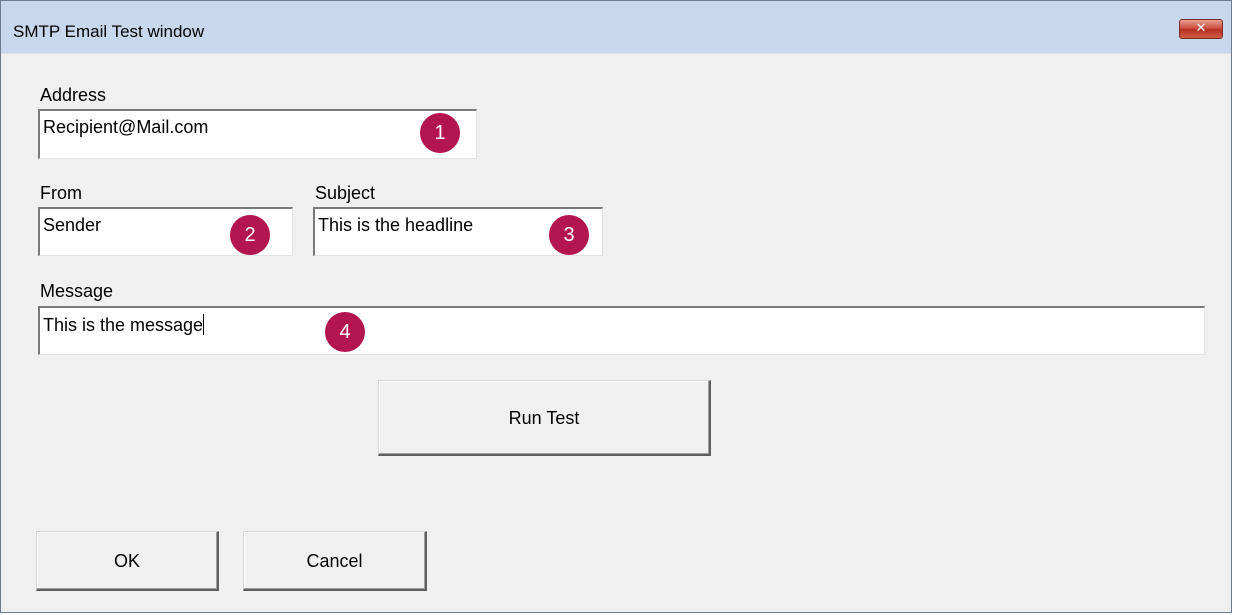  Describe the element at coordinates (257, 134) in the screenshot. I see `address-input: Recipient@Mail.com` at that location.